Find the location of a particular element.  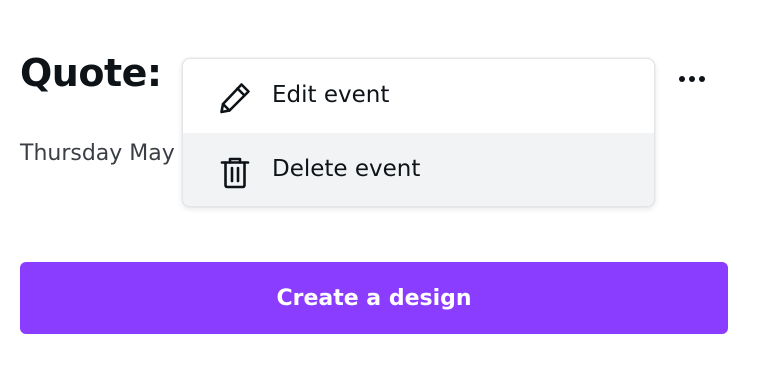

event-title: Quote: is located at coordinates (91, 73).